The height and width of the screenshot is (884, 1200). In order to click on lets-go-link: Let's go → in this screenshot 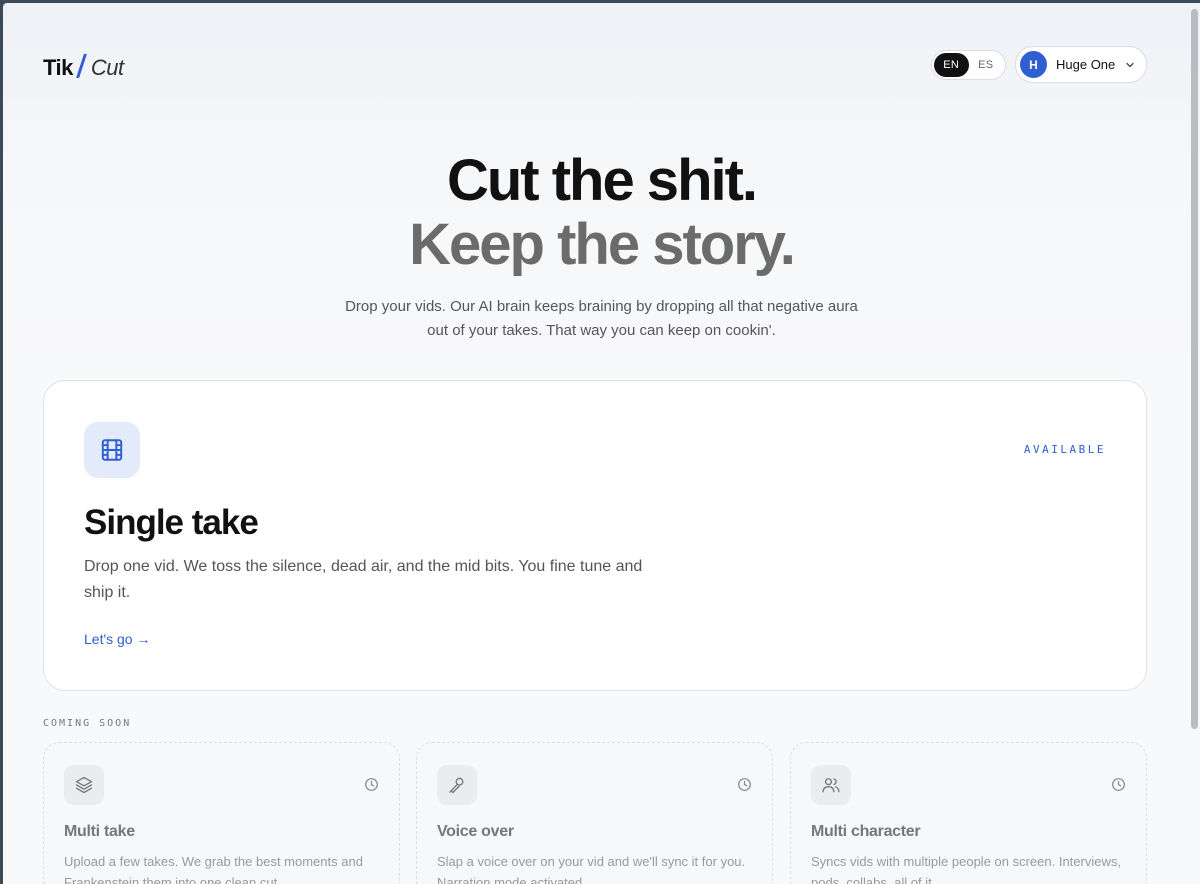, I will do `click(117, 639)`.